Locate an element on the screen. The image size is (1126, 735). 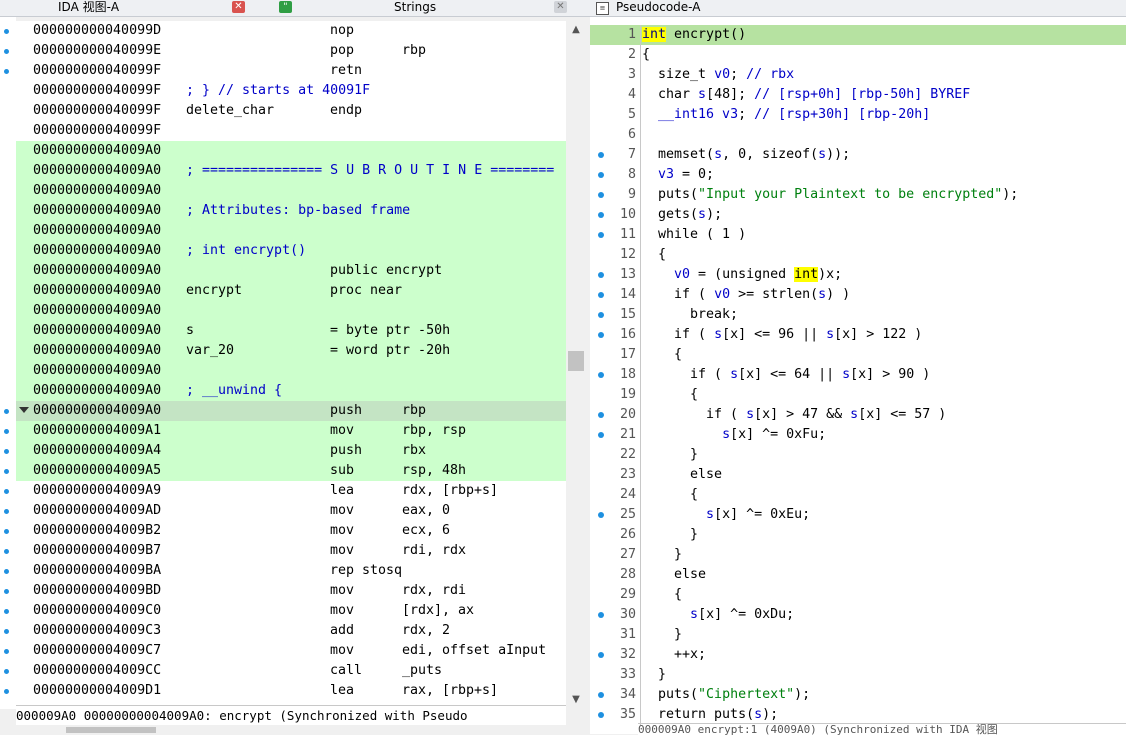
disasm-row: 00000000004009D1 lea rax, [rbp+s] is located at coordinates (291, 691).